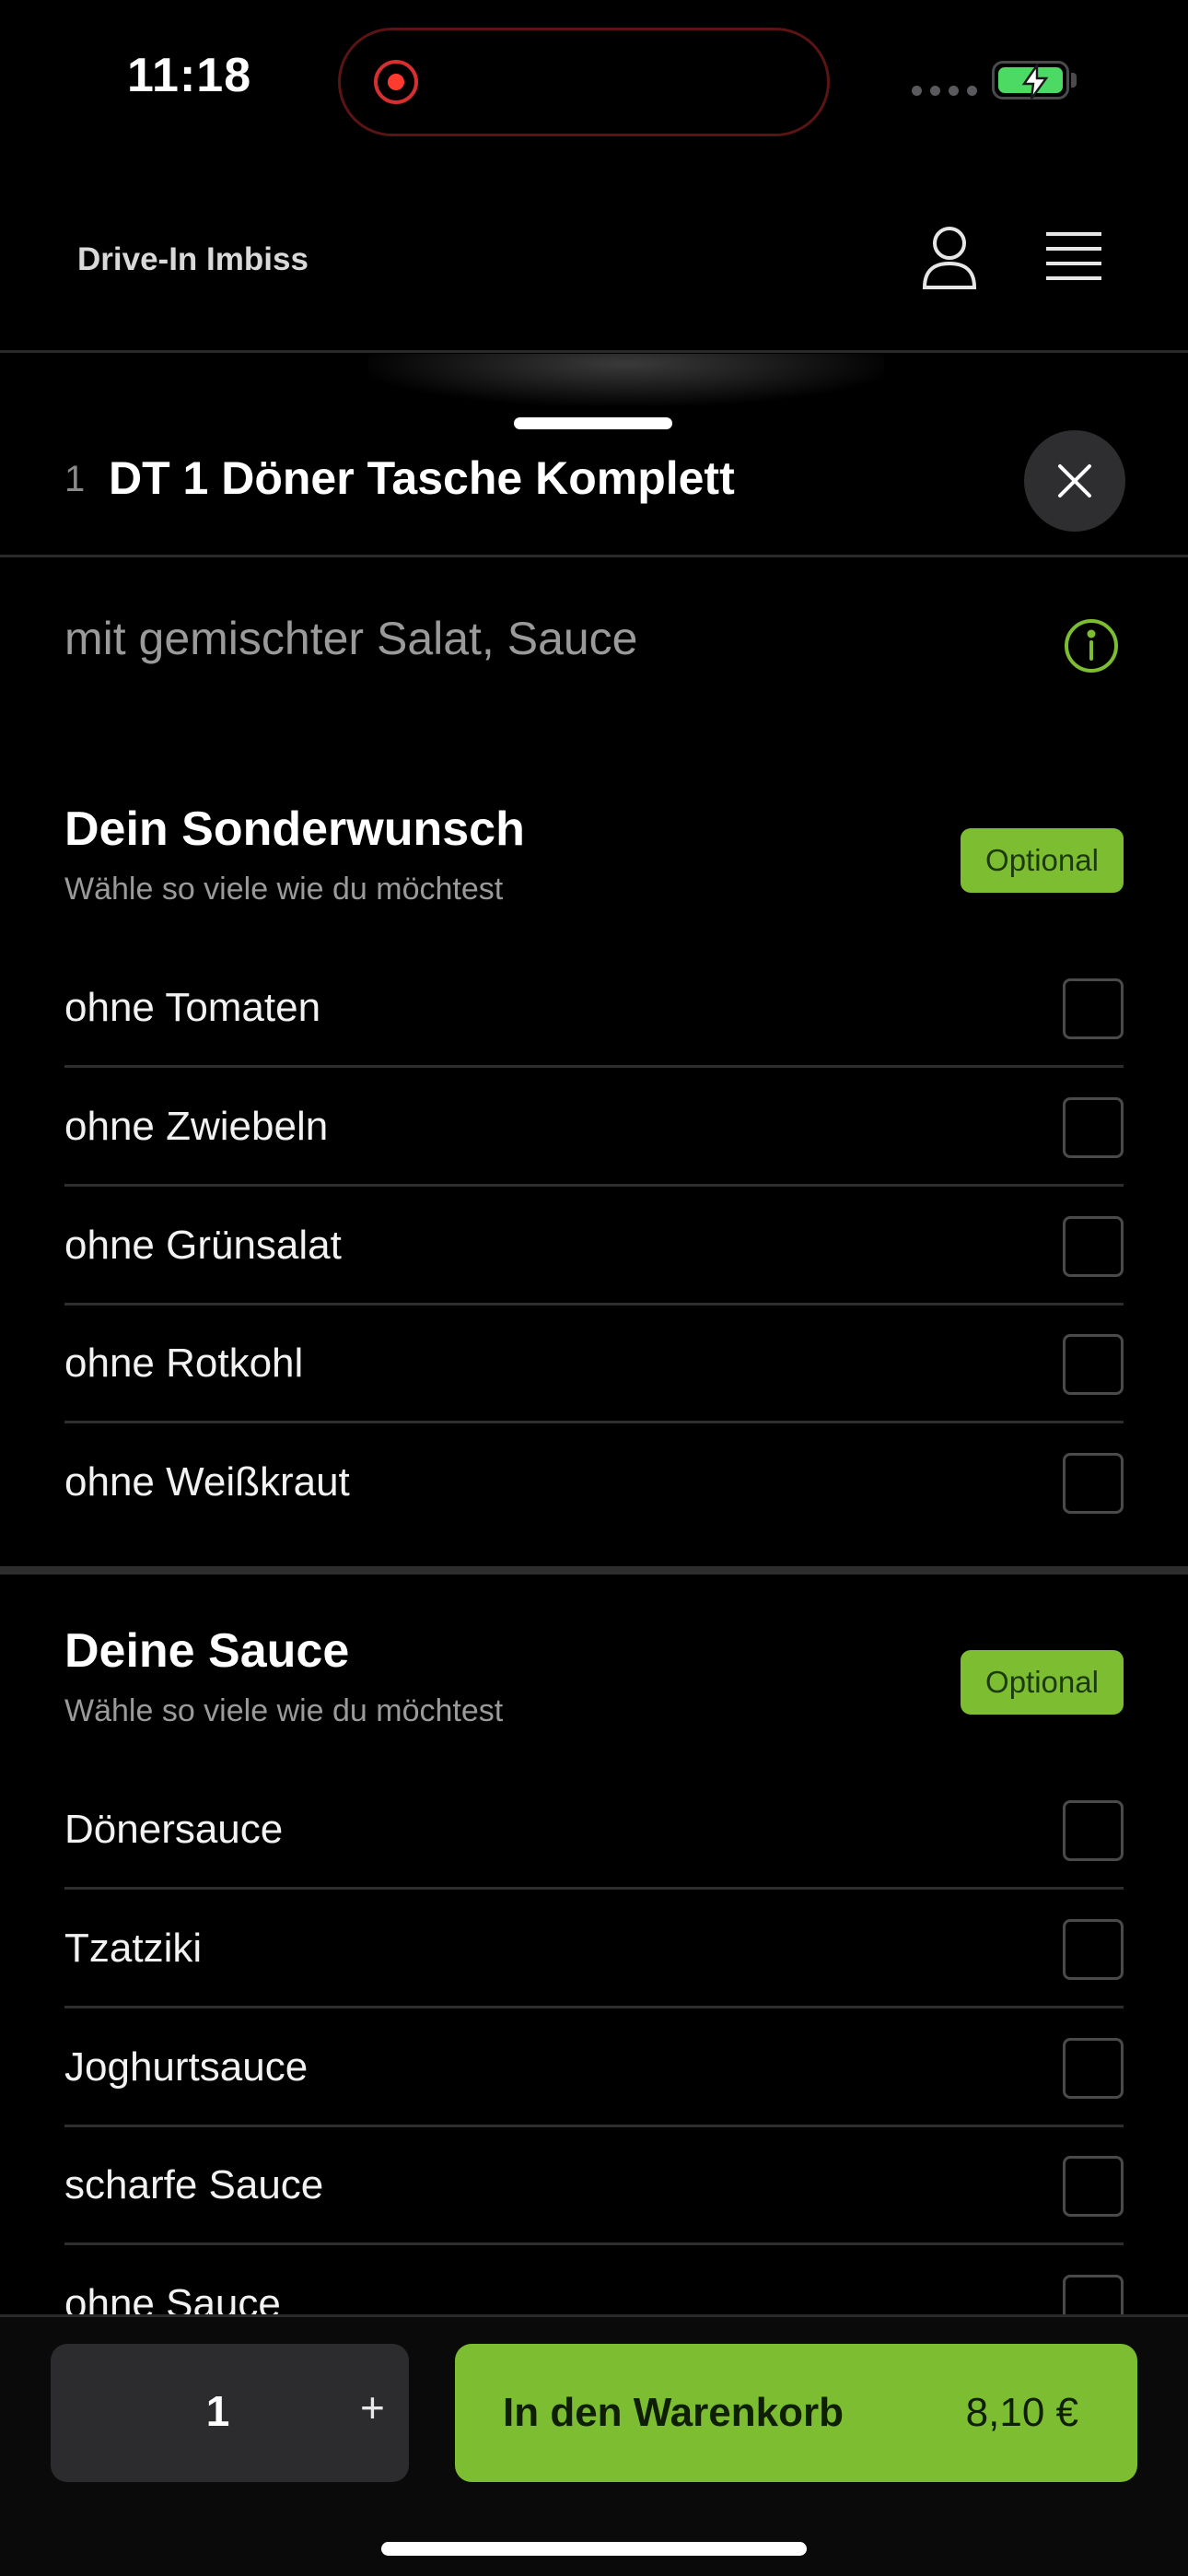 Image resolution: width=1188 pixels, height=2576 pixels. I want to click on battery-icon, so click(1030, 80).